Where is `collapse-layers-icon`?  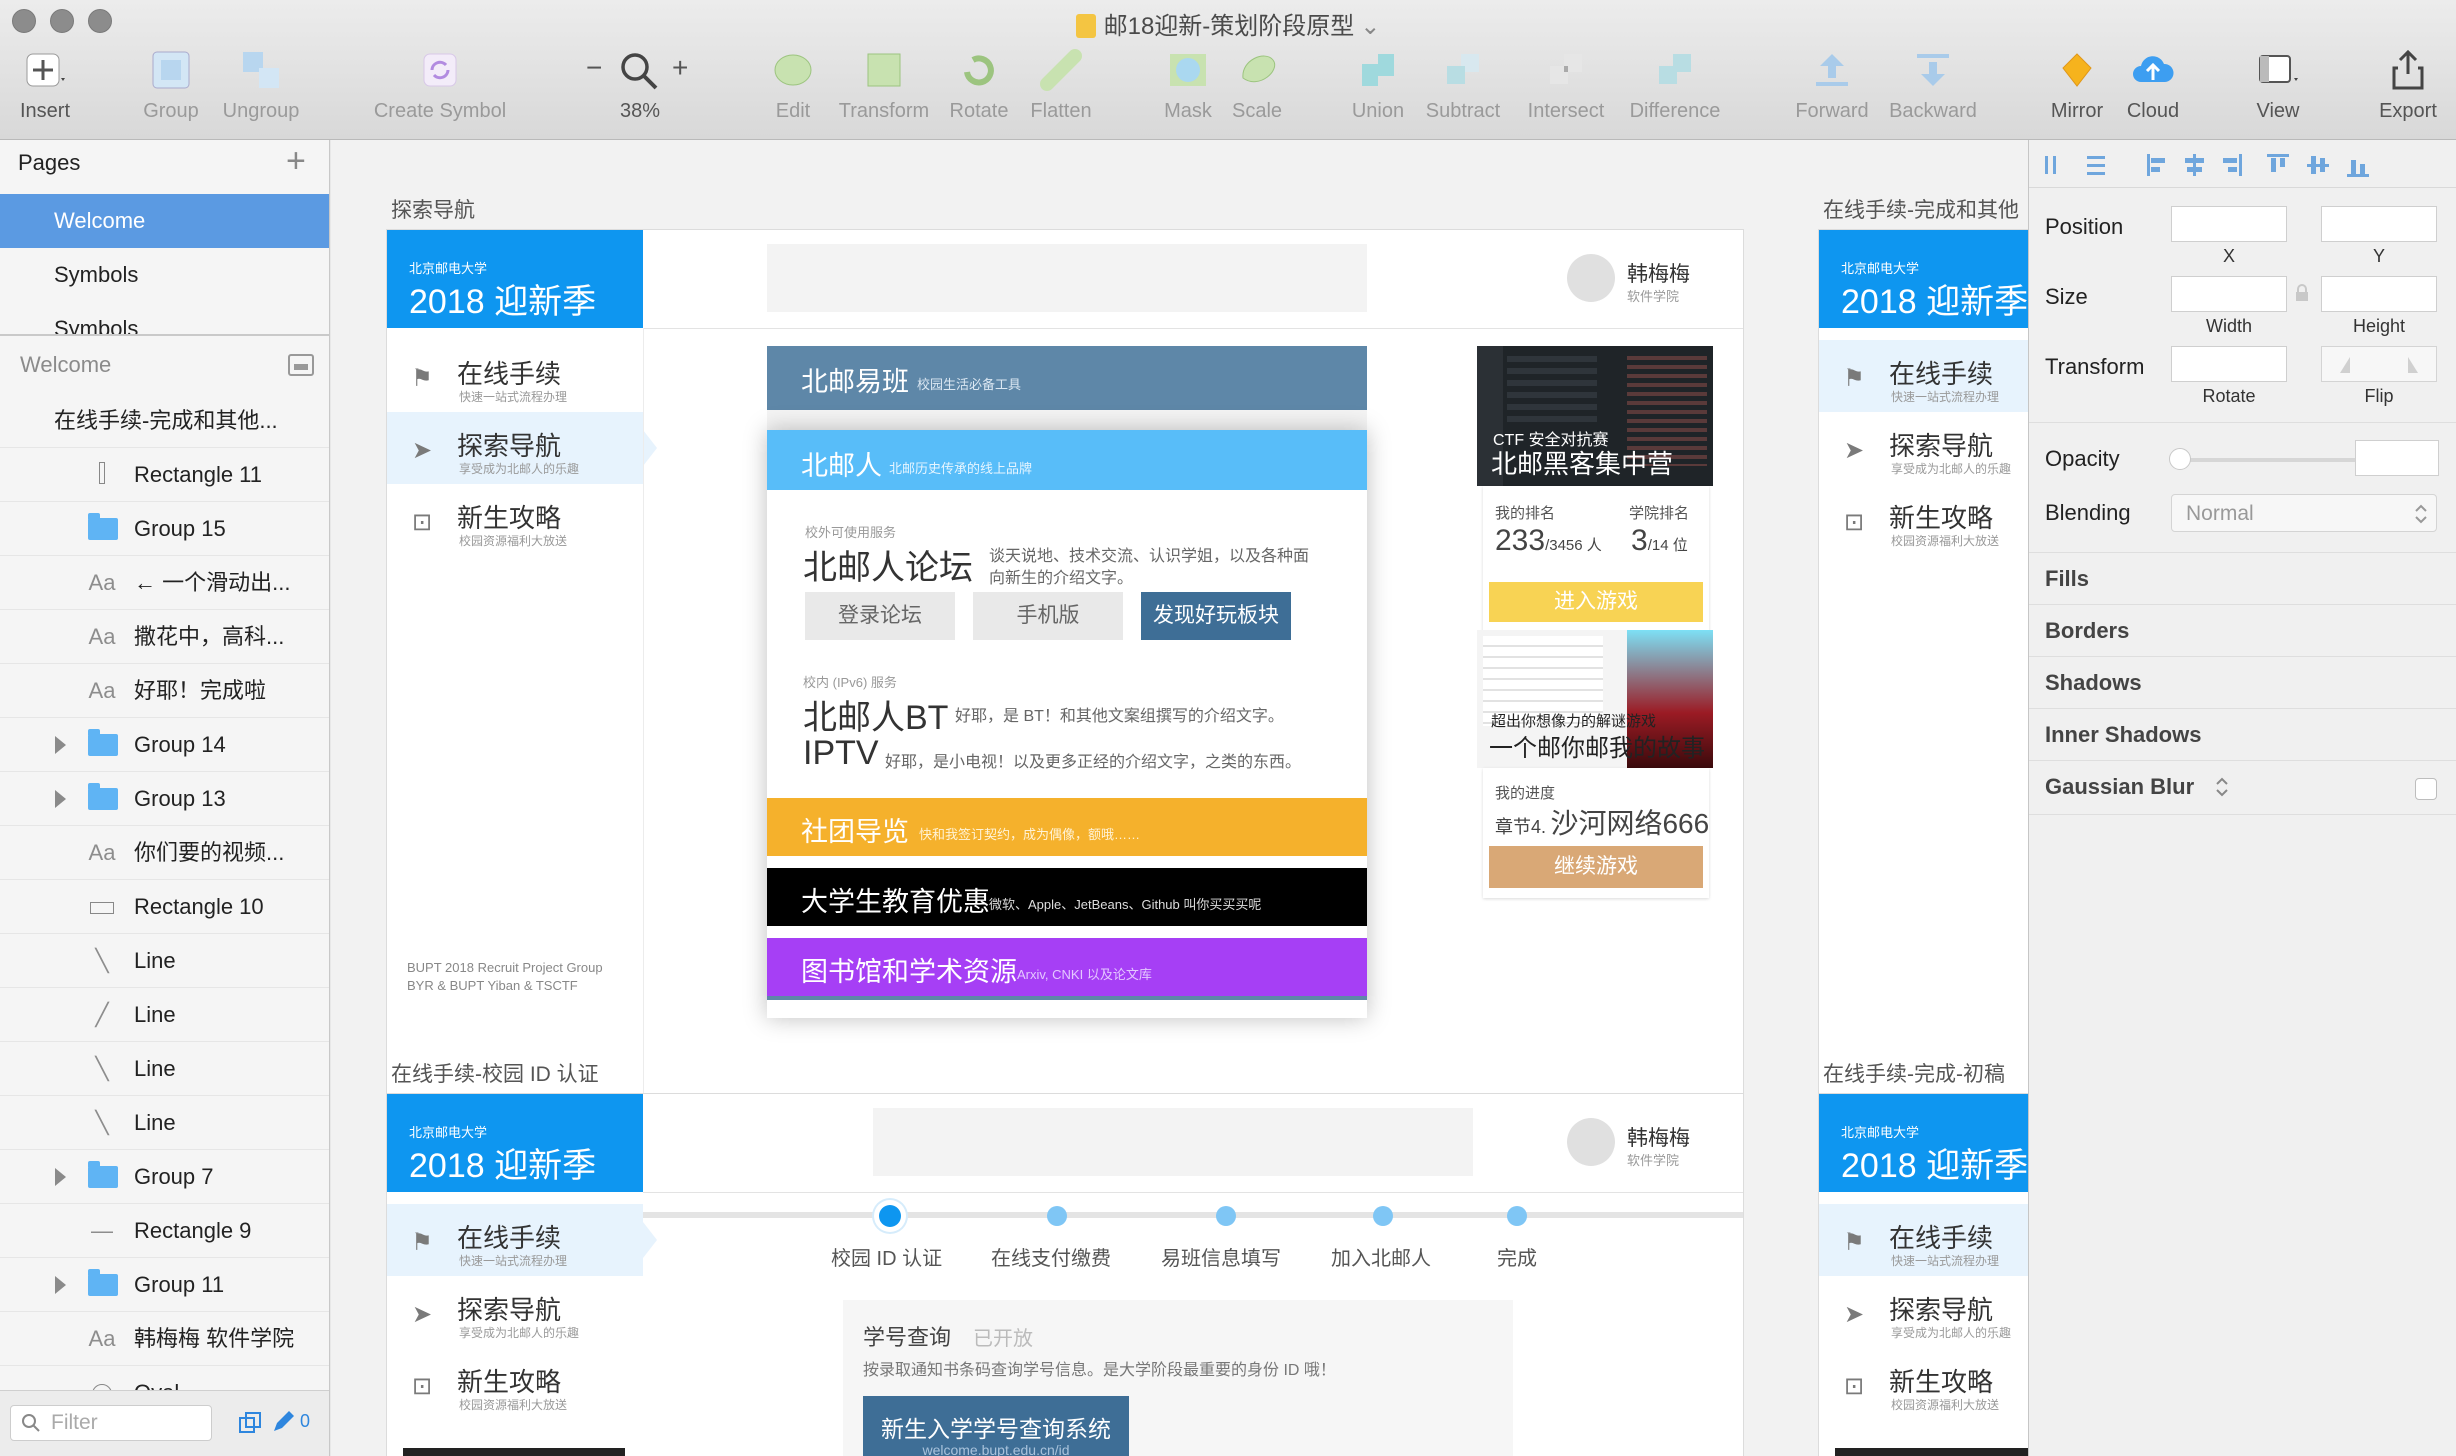 collapse-layers-icon is located at coordinates (301, 365).